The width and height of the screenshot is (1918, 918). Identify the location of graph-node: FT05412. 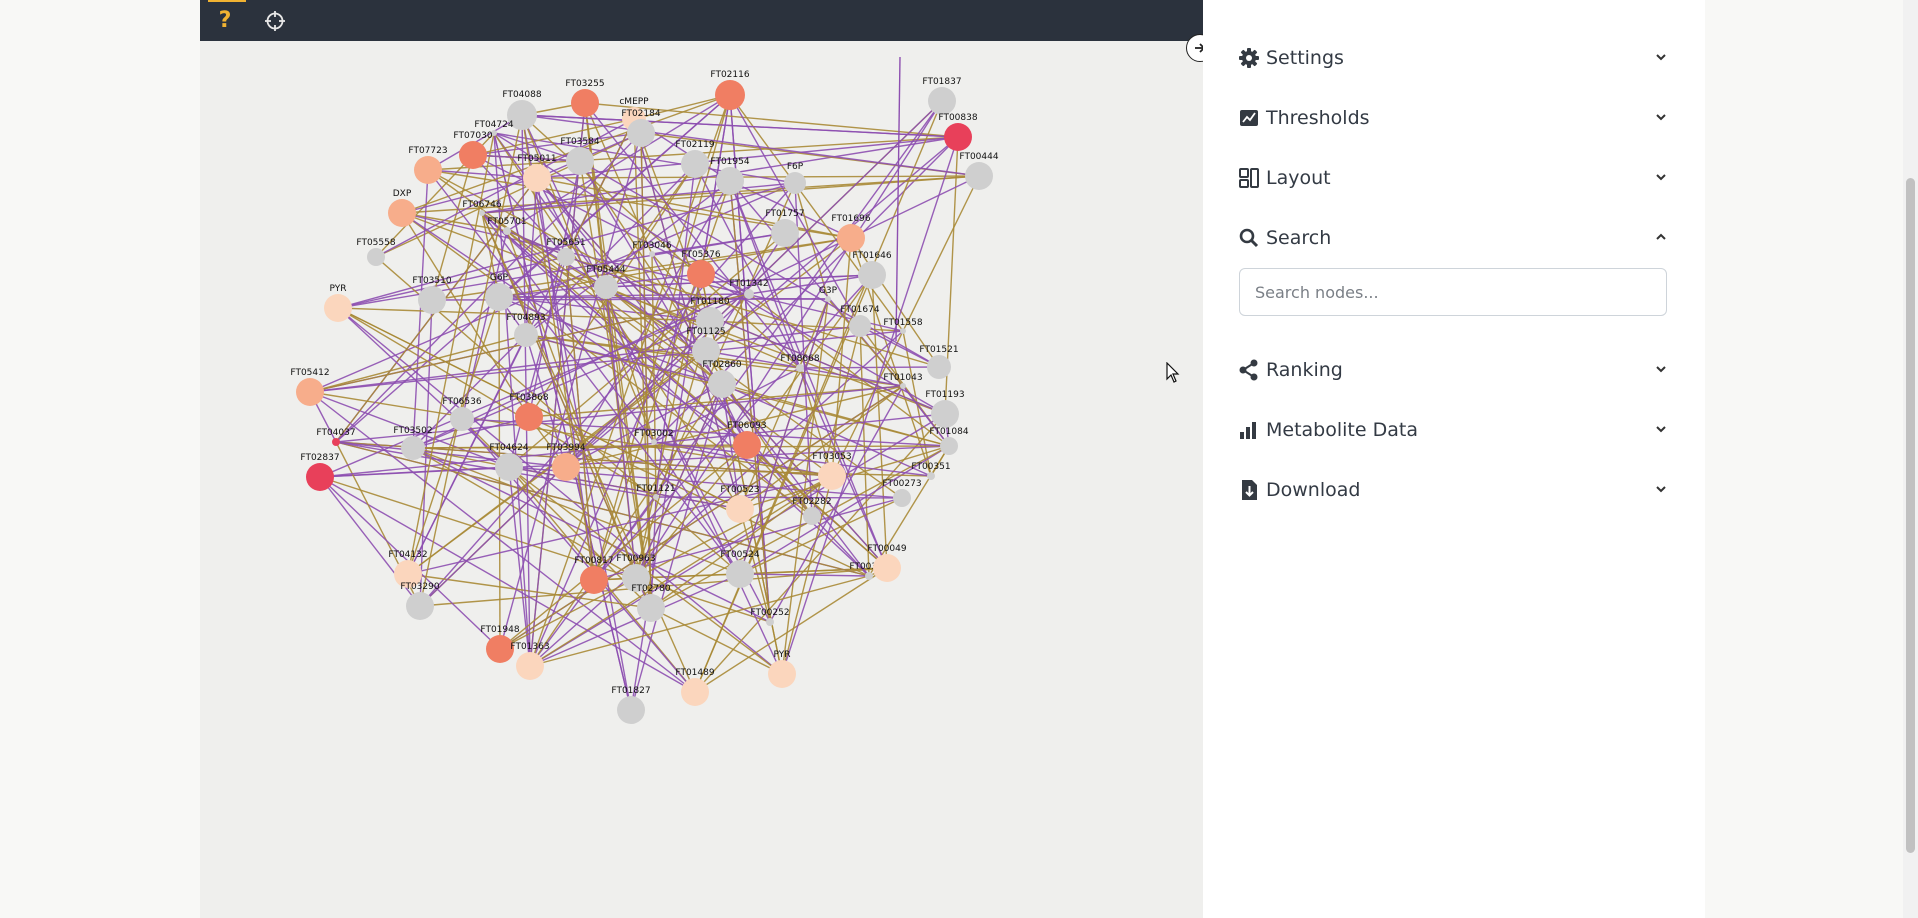
(310, 387).